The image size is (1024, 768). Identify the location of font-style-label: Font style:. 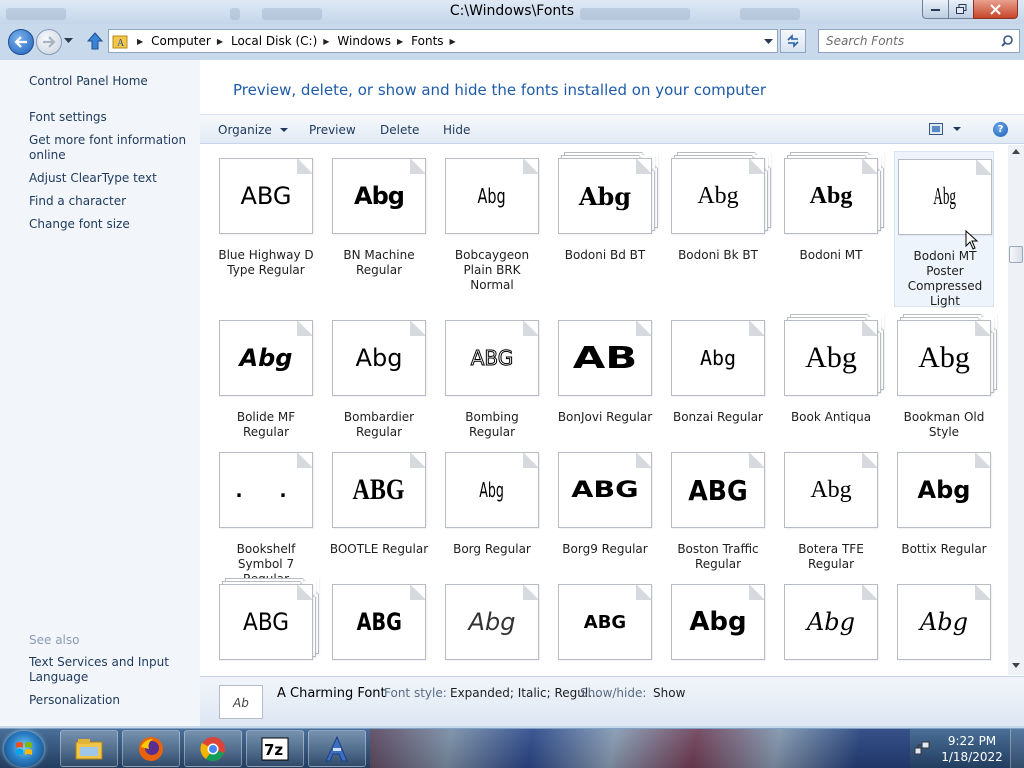
(415, 693).